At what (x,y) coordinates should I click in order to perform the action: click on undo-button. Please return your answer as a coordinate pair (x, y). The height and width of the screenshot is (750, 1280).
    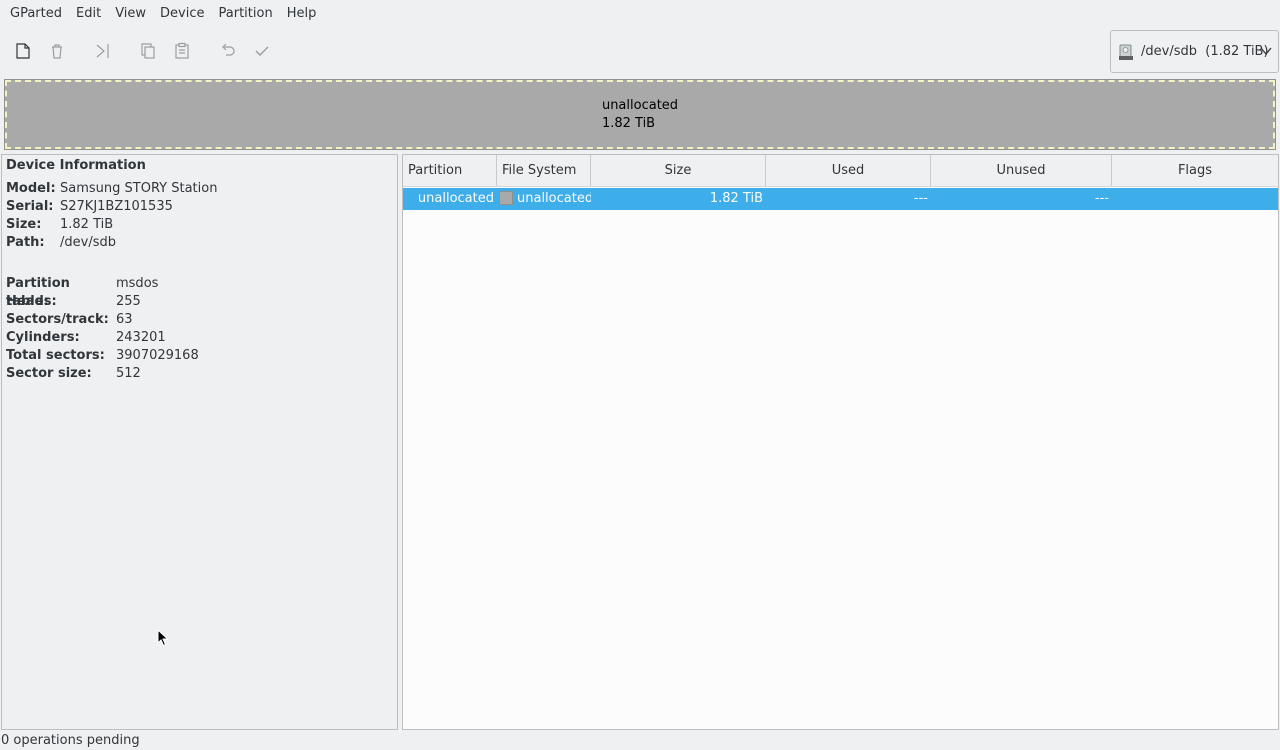
    Looking at the image, I should click on (228, 51).